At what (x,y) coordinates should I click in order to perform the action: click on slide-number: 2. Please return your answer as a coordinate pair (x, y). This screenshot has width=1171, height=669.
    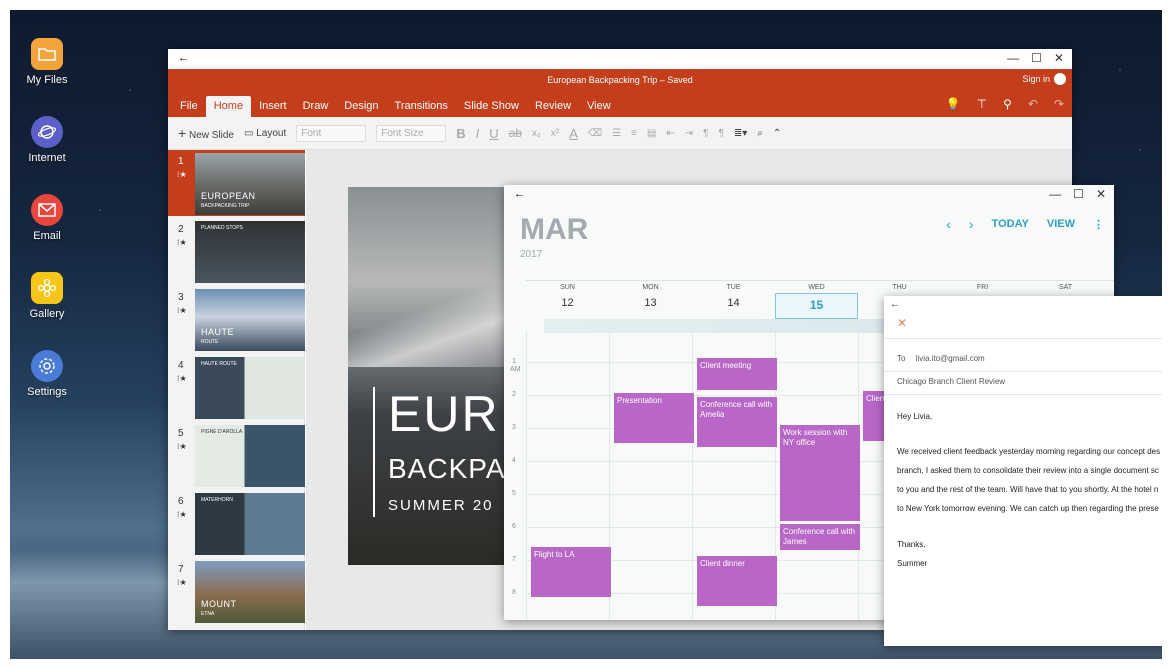
    Looking at the image, I should click on (181, 229).